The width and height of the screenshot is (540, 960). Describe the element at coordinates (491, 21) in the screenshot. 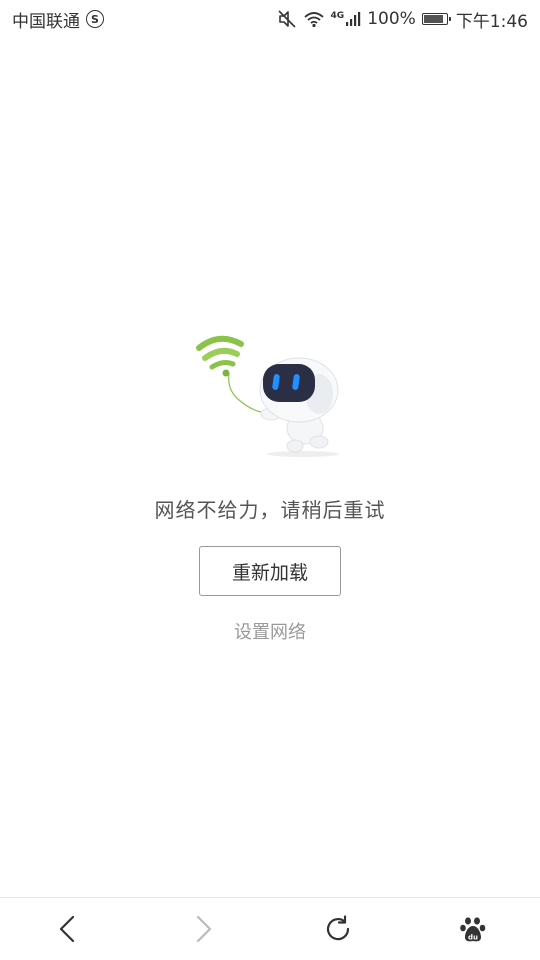

I see `clock: 下午1:46` at that location.